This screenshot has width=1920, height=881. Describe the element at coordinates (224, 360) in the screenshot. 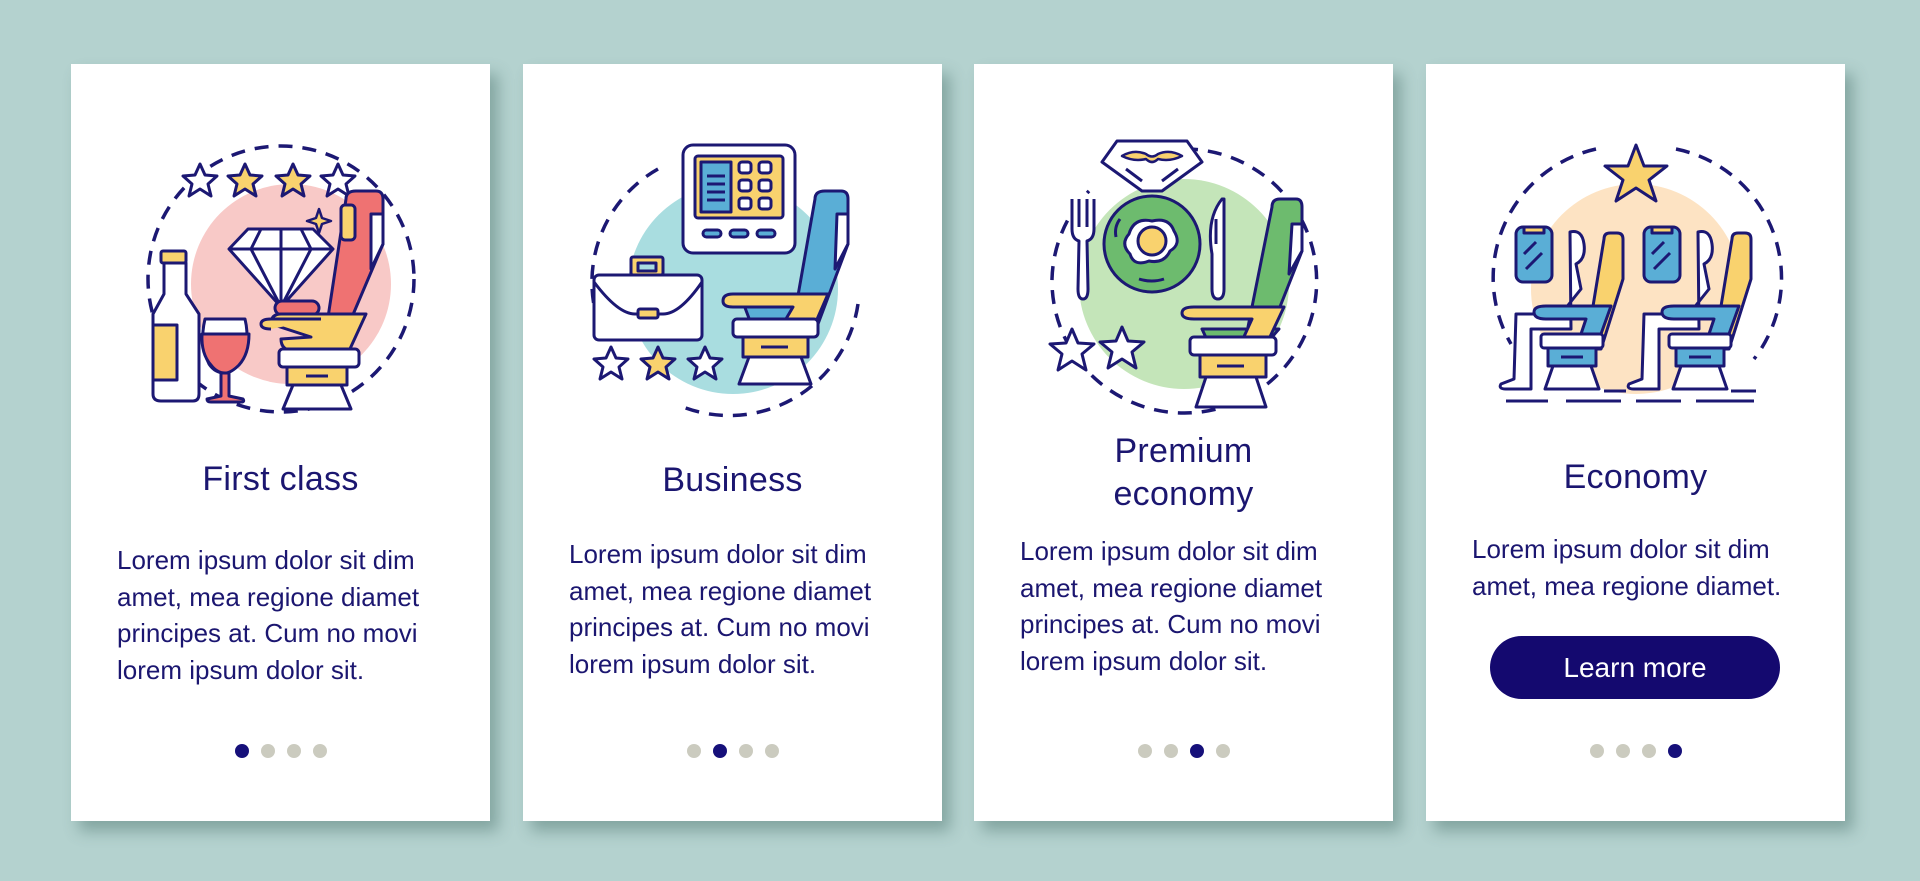

I see `wine-glass-icon` at that location.